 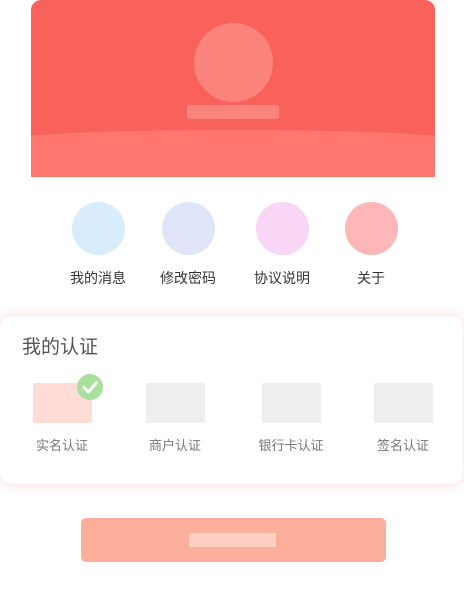 I want to click on password-icon, so click(x=188, y=228).